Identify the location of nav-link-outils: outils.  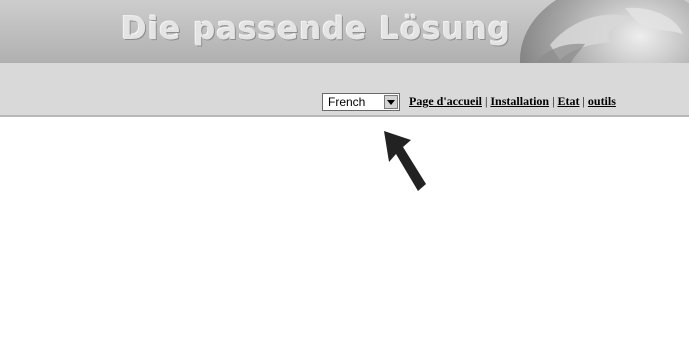
(602, 101).